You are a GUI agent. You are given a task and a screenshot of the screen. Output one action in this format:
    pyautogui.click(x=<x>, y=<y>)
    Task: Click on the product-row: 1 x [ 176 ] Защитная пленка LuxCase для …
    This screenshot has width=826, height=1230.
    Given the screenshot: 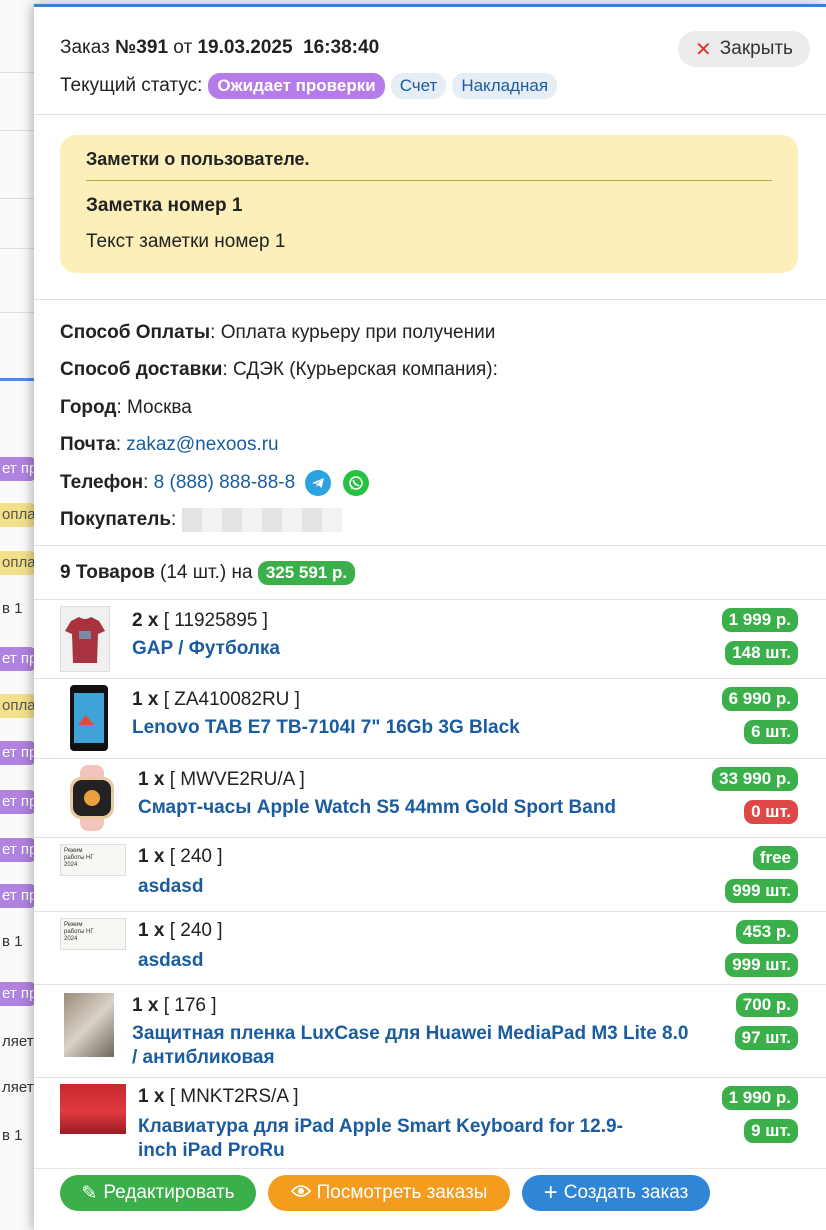 What is the action you would take?
    pyautogui.click(x=430, y=1031)
    